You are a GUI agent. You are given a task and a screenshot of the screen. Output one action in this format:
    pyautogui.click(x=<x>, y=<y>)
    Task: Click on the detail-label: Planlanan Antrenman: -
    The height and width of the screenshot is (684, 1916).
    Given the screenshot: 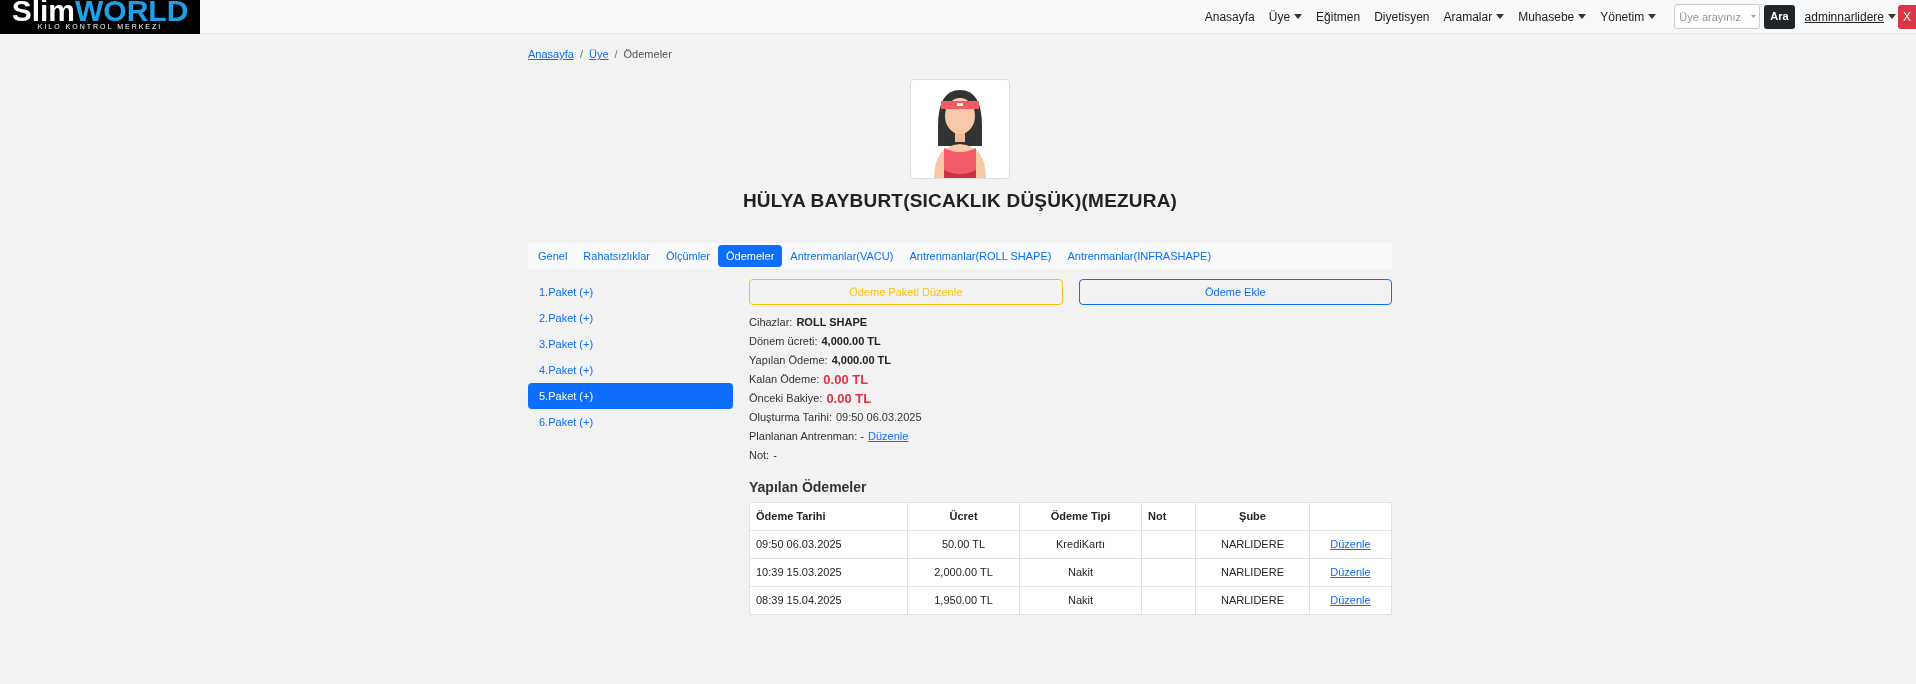 What is the action you would take?
    pyautogui.click(x=806, y=437)
    